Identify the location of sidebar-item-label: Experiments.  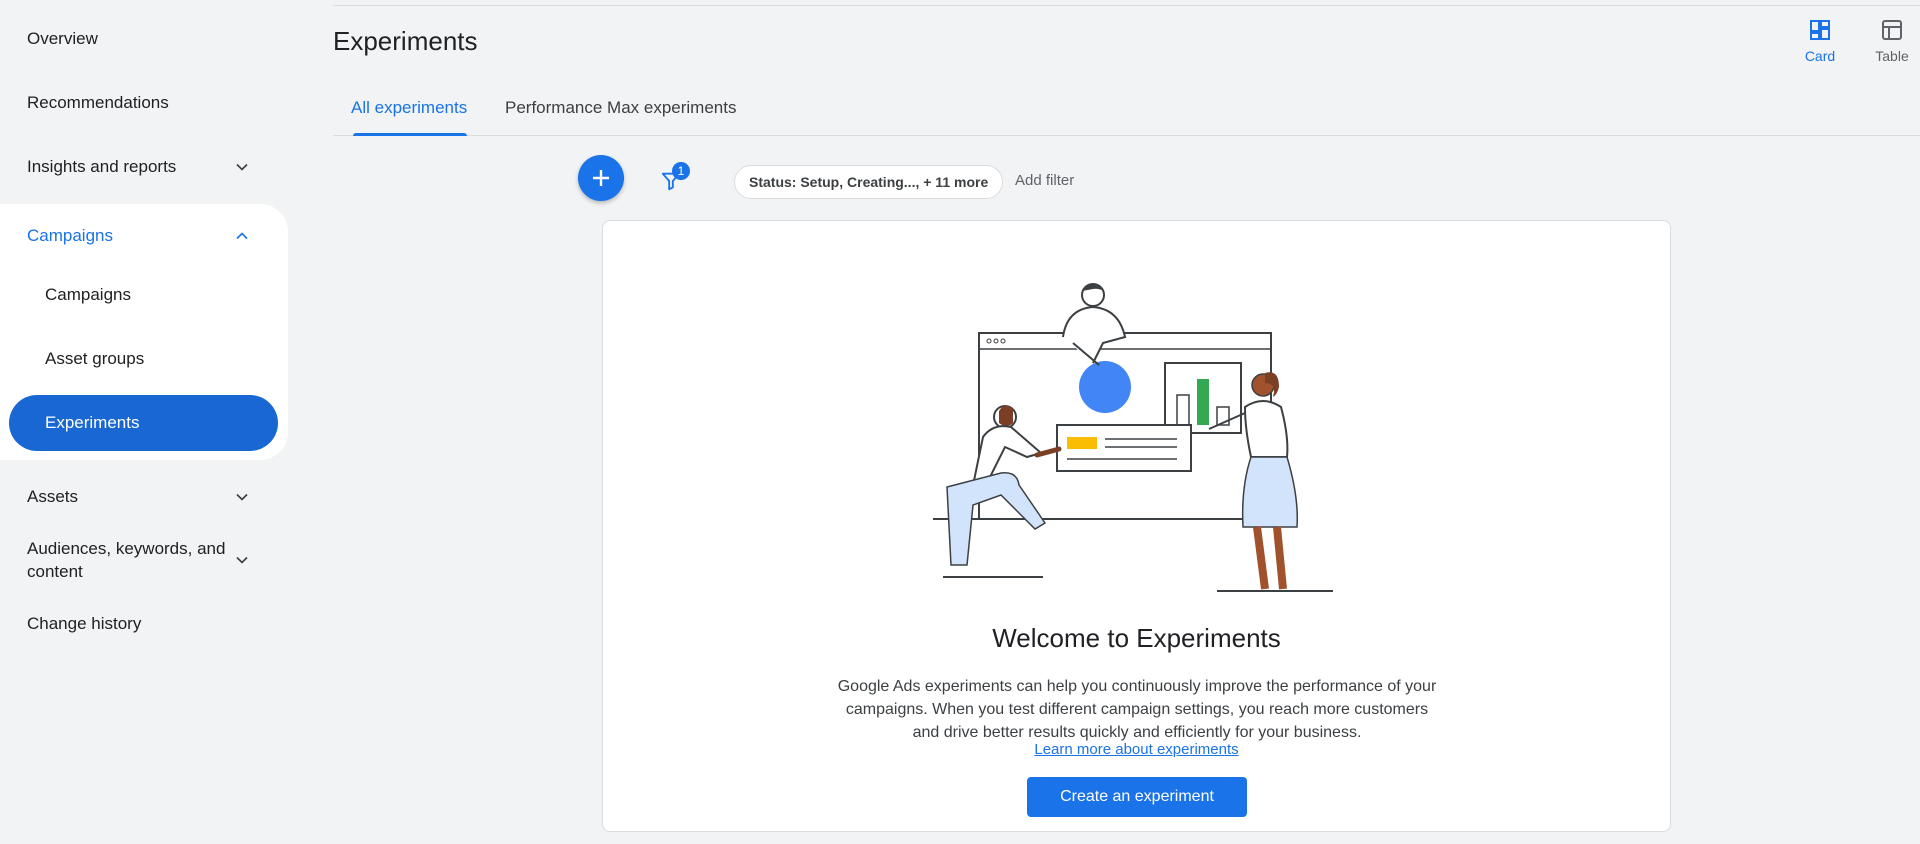
(92, 422).